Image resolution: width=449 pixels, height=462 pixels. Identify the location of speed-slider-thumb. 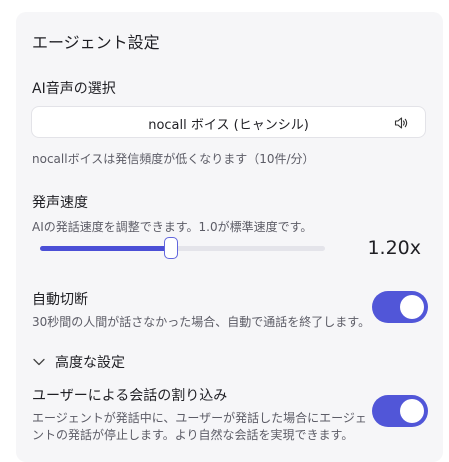
(171, 248).